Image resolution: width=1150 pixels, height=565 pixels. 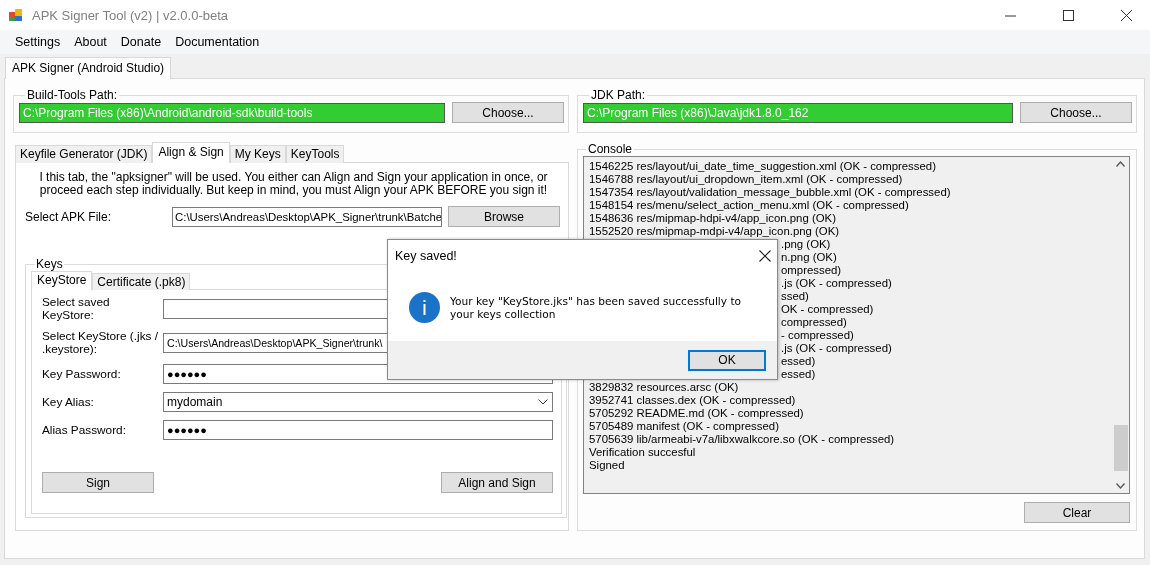 I want to click on field-label: Select APK File:, so click(x=69, y=216).